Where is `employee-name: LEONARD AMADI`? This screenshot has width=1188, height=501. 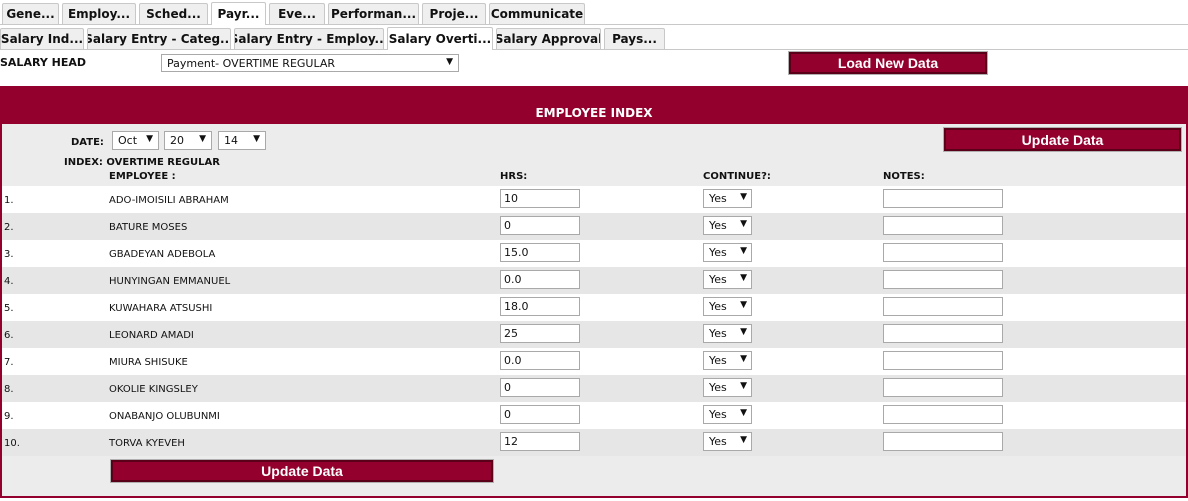
employee-name: LEONARD AMADI is located at coordinates (151, 335).